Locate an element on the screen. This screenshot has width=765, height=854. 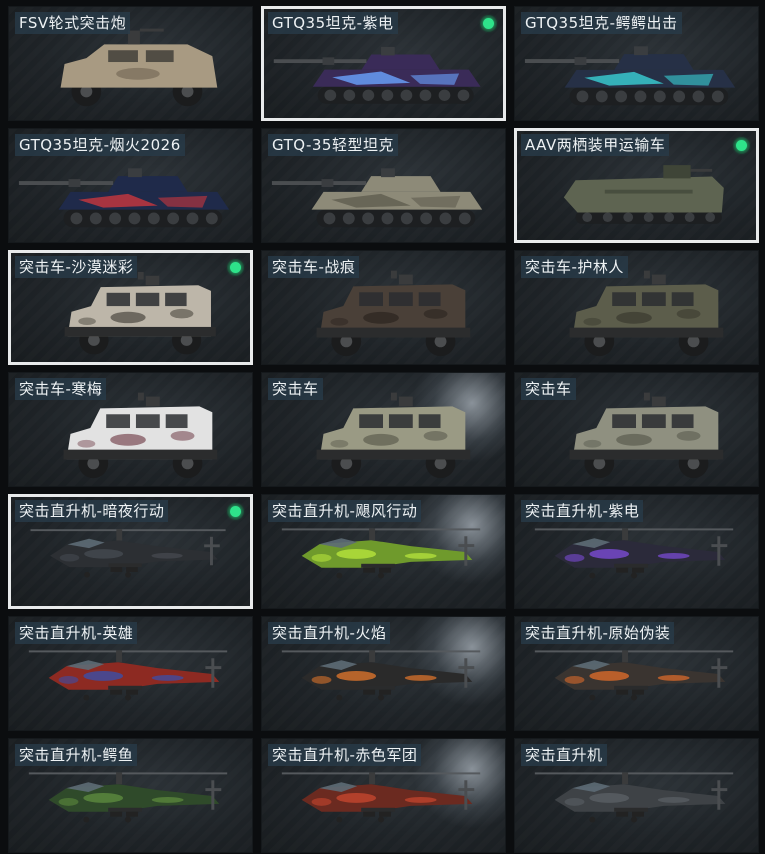
vehicle-skin-card: 突击直升机-鳄鱼 is located at coordinates (130, 795).